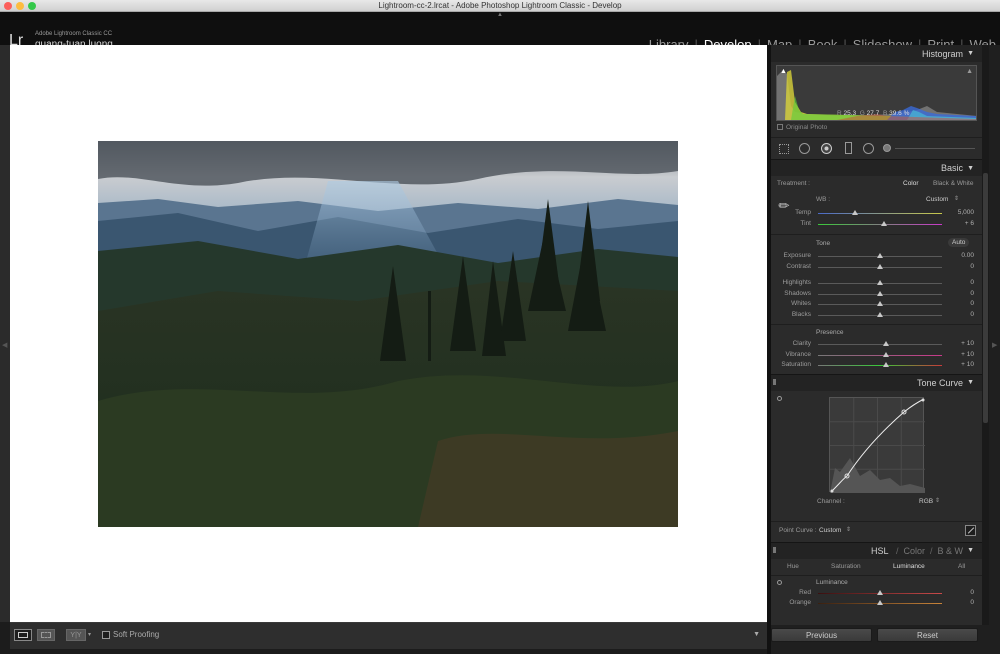 The height and width of the screenshot is (654, 1000). I want to click on exposure-label: Exposure, so click(797, 255).